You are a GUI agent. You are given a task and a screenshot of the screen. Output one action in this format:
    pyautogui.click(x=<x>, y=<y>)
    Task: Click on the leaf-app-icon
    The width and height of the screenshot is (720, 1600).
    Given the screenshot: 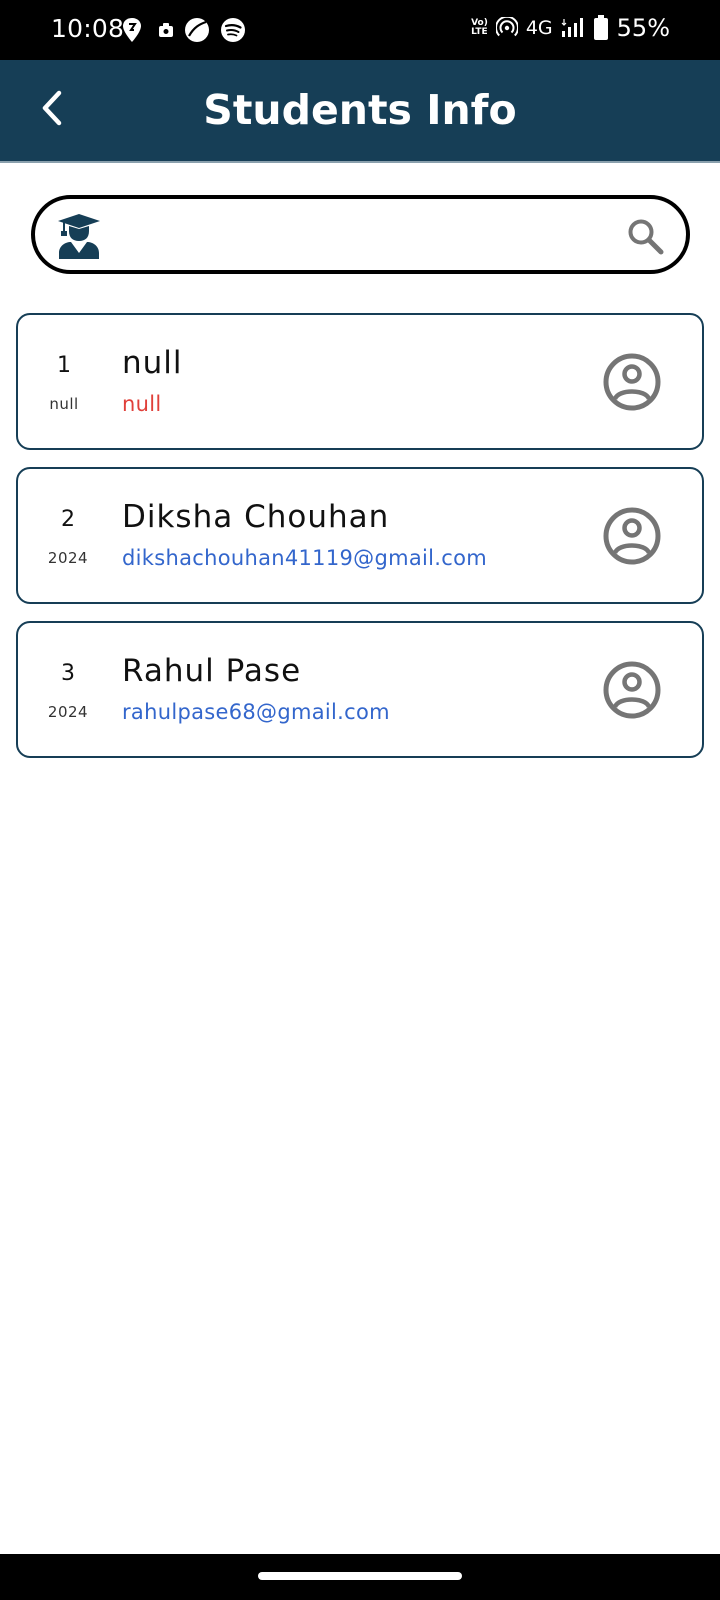 What is the action you would take?
    pyautogui.click(x=197, y=30)
    